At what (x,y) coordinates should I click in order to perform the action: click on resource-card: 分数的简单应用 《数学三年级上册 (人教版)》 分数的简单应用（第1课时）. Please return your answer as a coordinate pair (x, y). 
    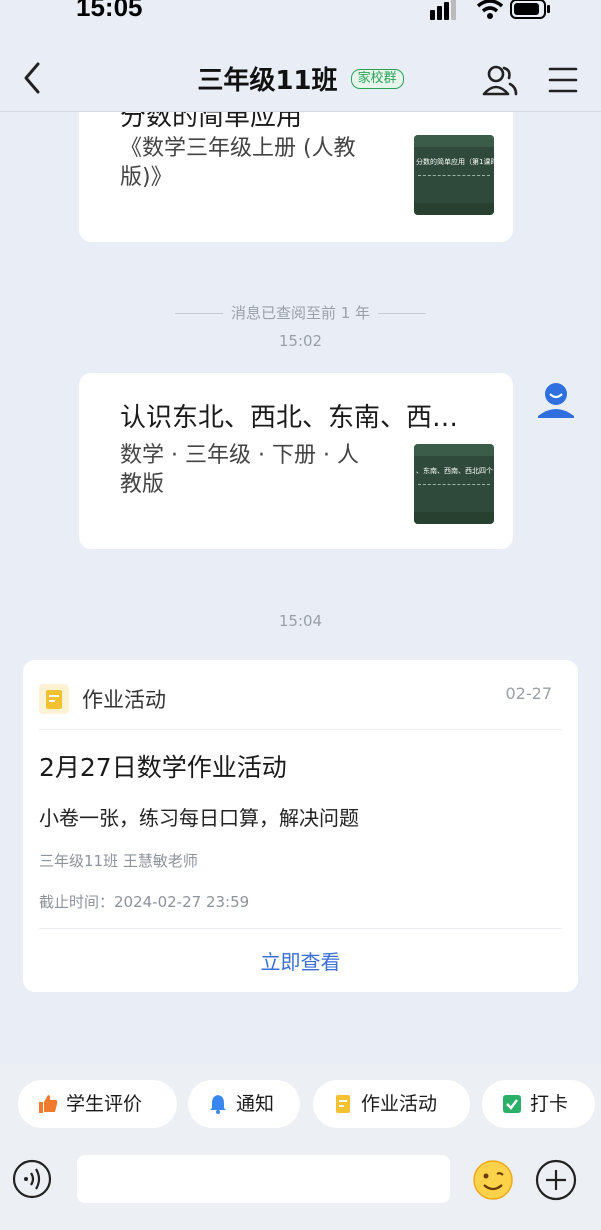
    Looking at the image, I should click on (296, 177).